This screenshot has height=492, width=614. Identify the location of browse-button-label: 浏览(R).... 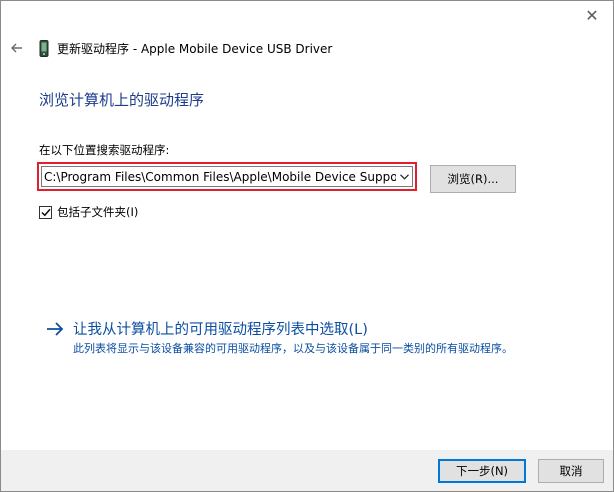
(473, 179).